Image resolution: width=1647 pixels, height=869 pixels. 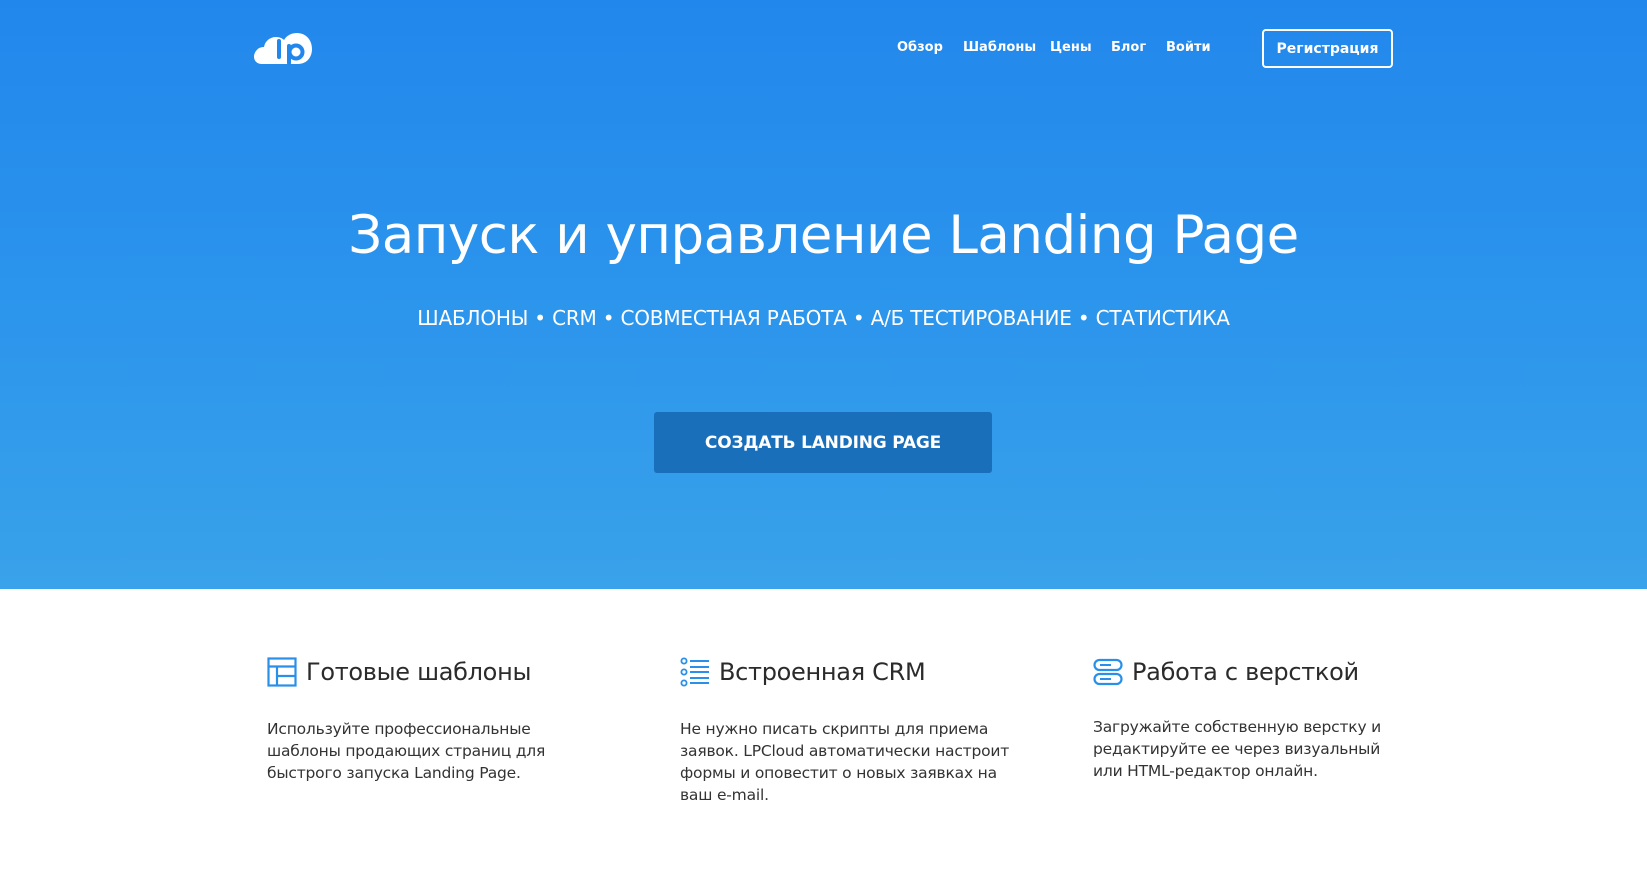 I want to click on layout-grid-icon, so click(x=282, y=672).